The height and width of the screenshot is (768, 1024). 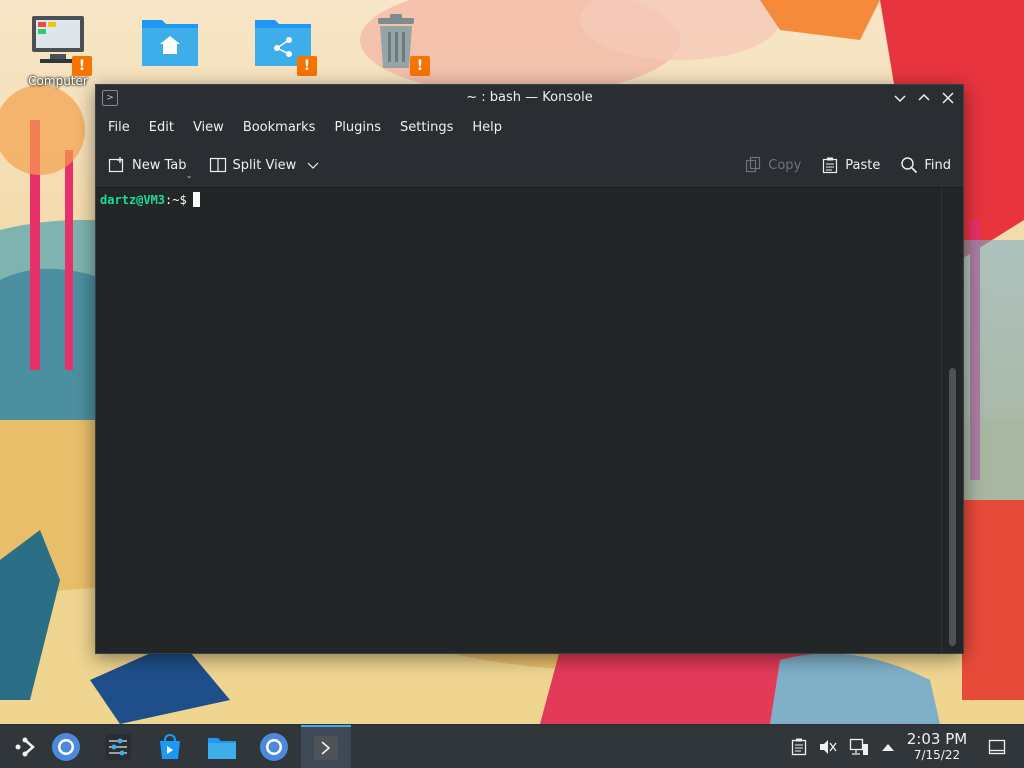 What do you see at coordinates (512, 746) in the screenshot?
I see `taskbar: 2:03 PM 7/15/22` at bounding box center [512, 746].